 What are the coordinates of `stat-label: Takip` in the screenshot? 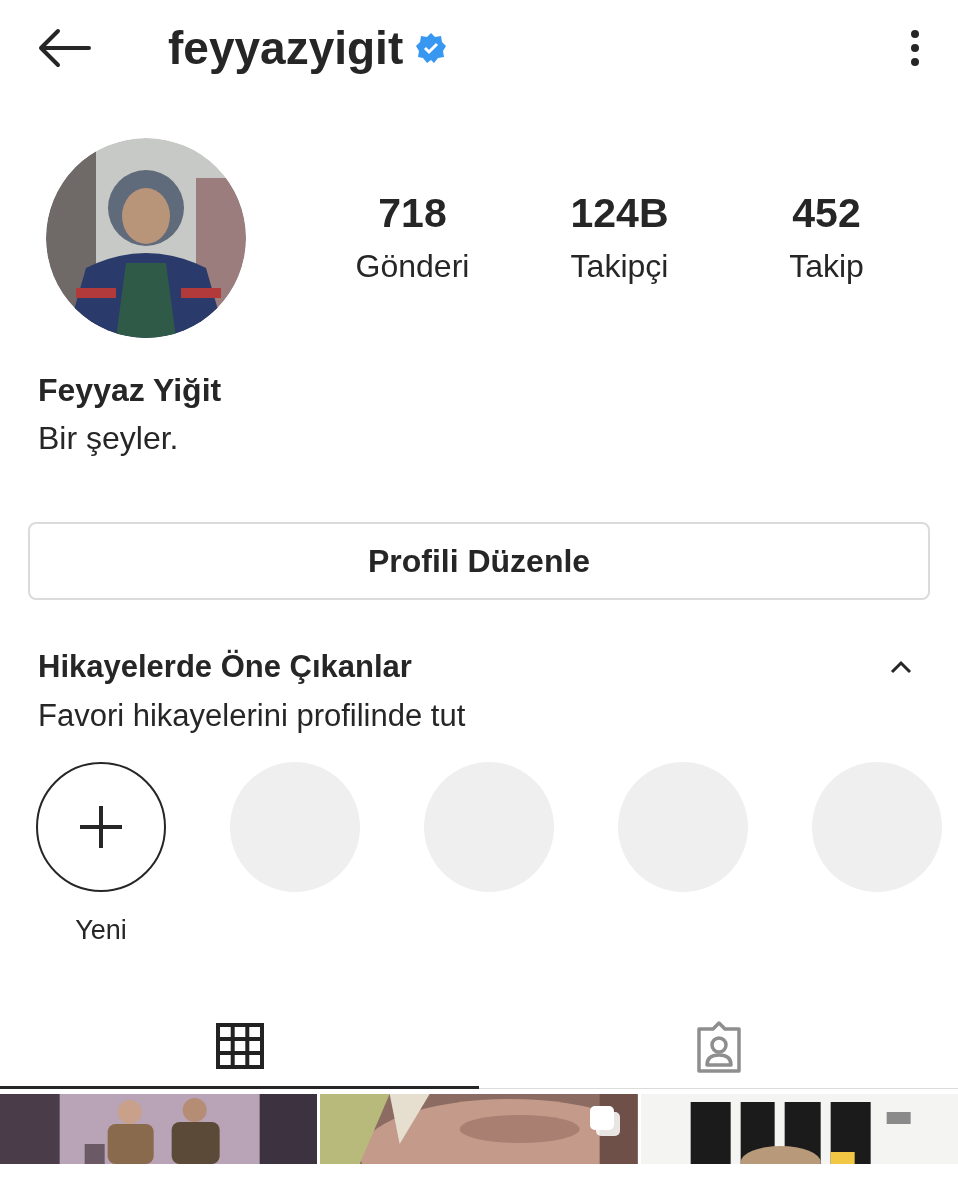 It's located at (826, 266).